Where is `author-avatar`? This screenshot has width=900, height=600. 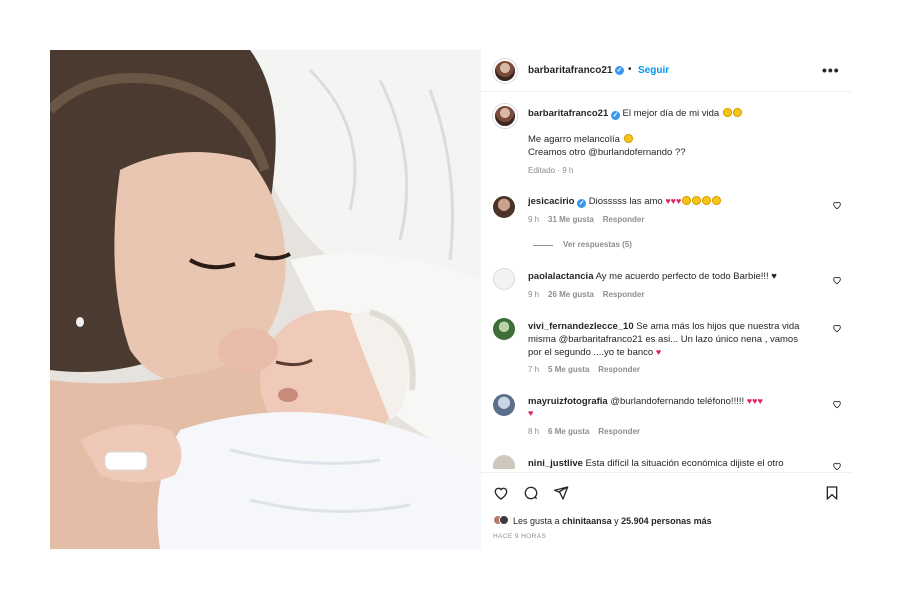
author-avatar is located at coordinates (505, 71).